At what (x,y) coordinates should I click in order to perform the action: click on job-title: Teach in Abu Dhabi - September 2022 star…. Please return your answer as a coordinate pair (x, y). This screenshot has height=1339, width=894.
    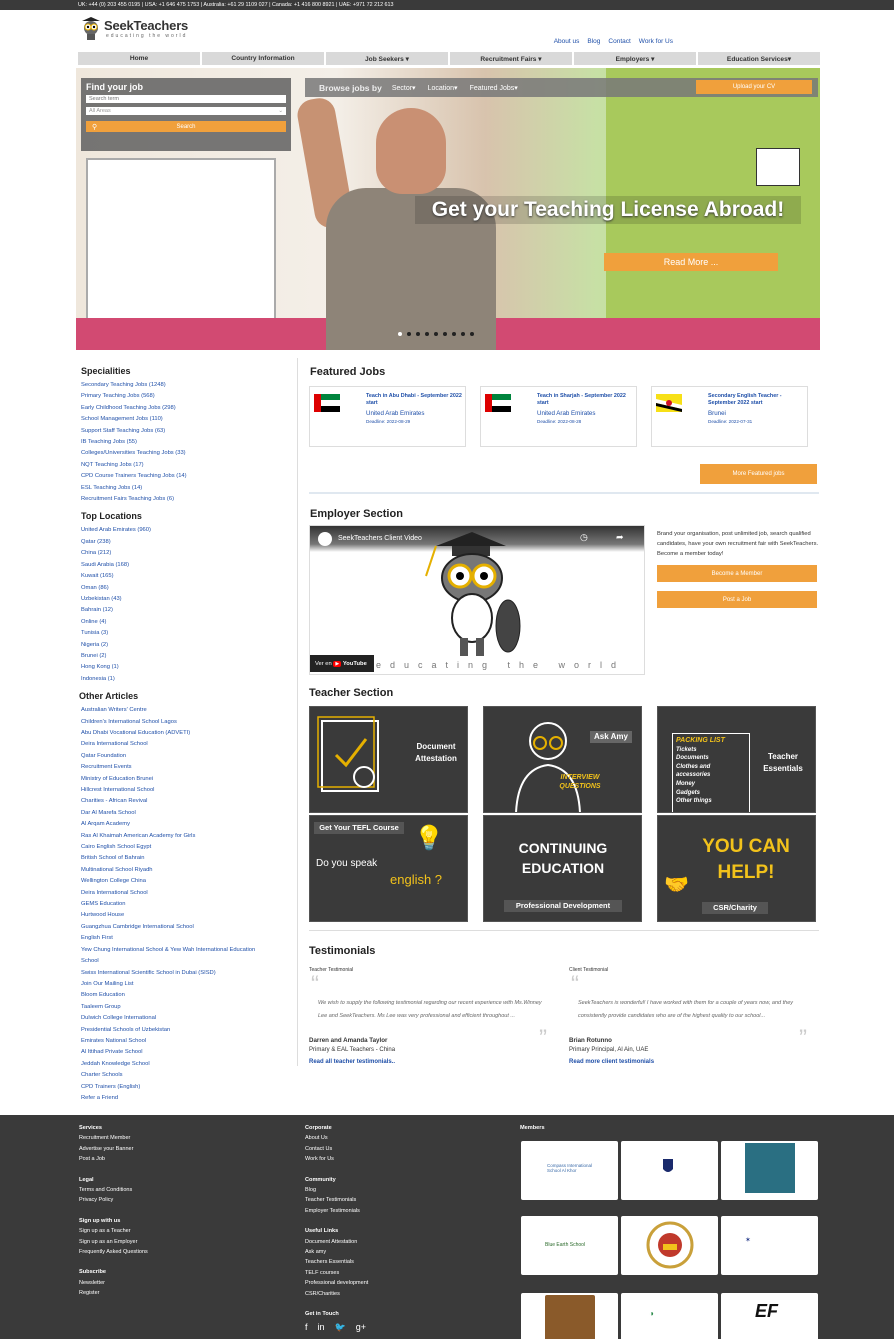
    Looking at the image, I should click on (414, 400).